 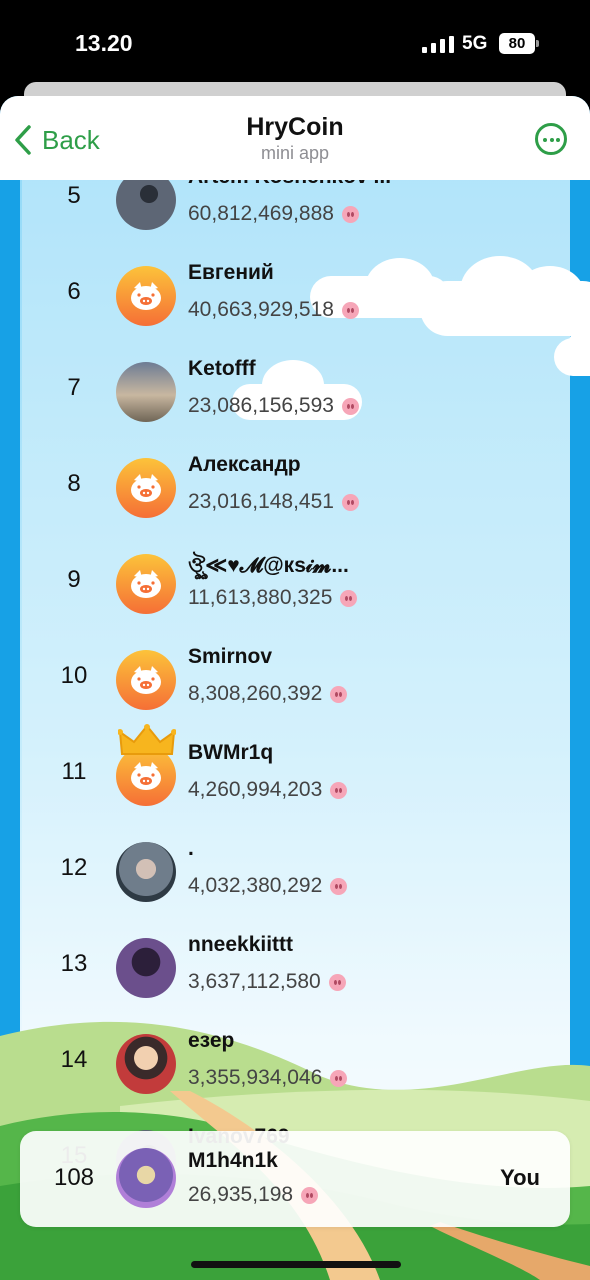 I want to click on row-rank: 6, so click(x=74, y=291).